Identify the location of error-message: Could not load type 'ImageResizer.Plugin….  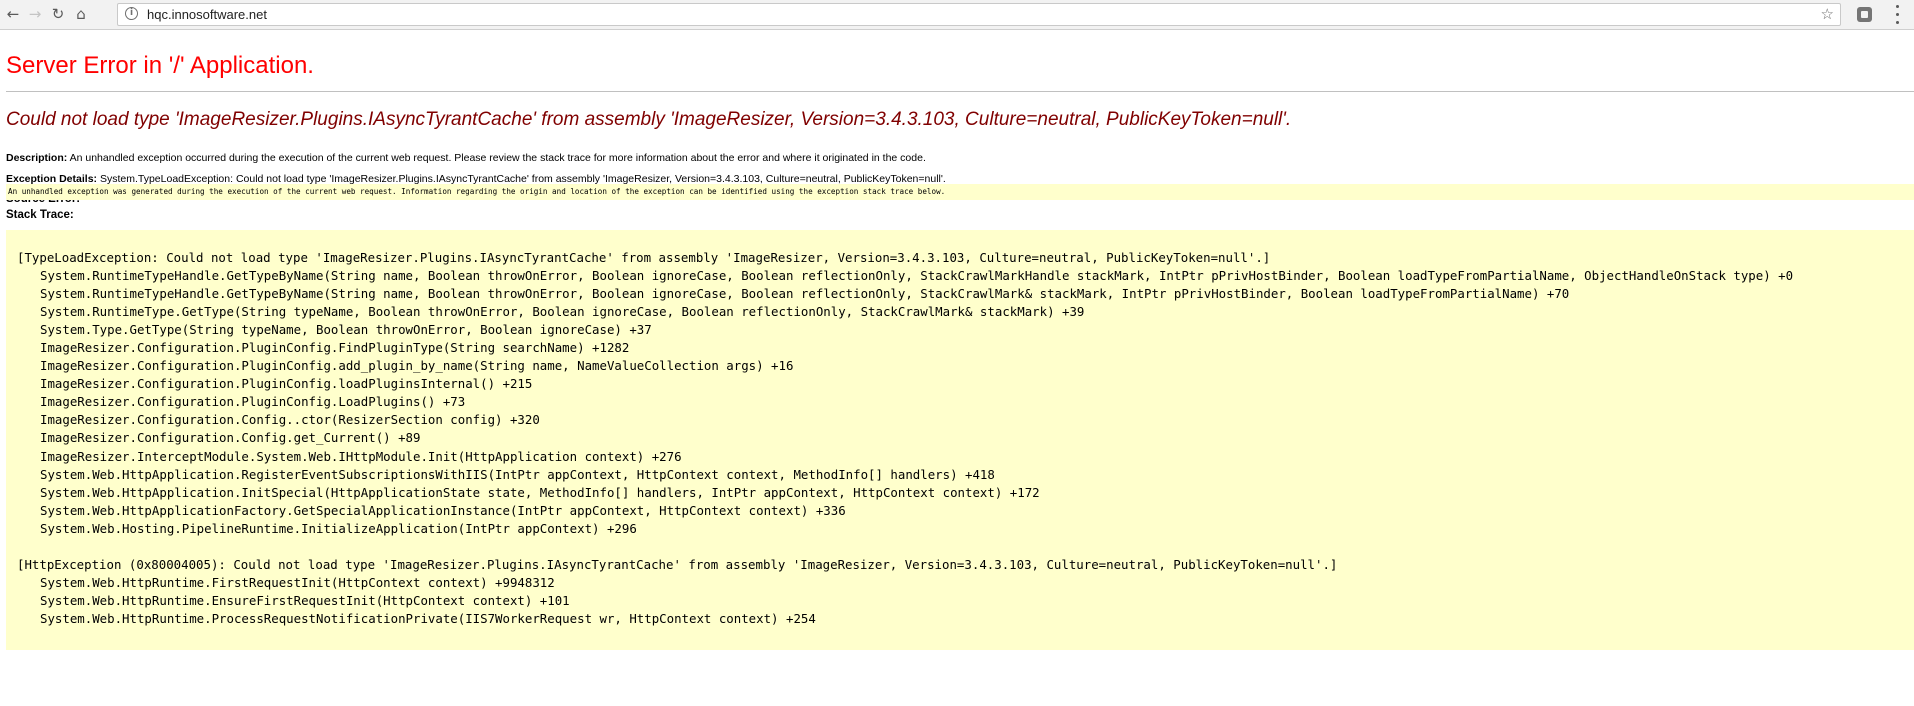
(649, 119).